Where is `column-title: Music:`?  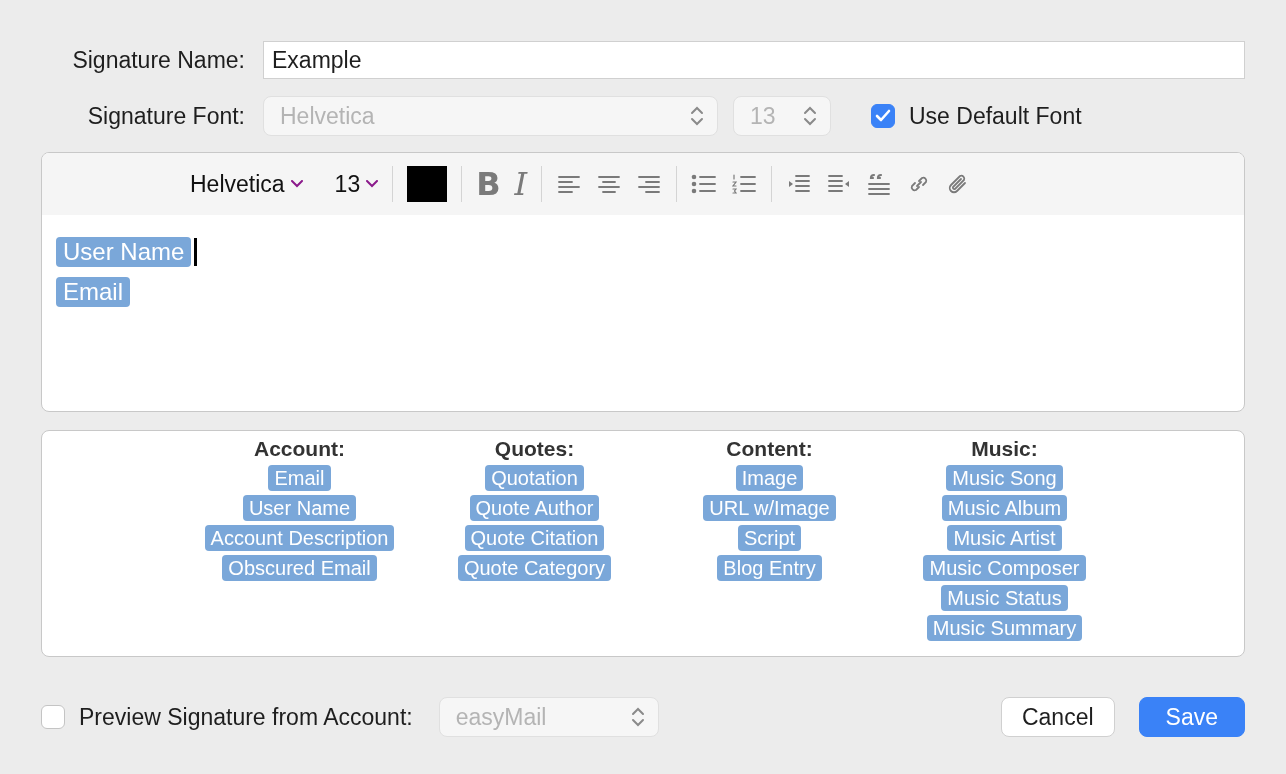 column-title: Music: is located at coordinates (1004, 449).